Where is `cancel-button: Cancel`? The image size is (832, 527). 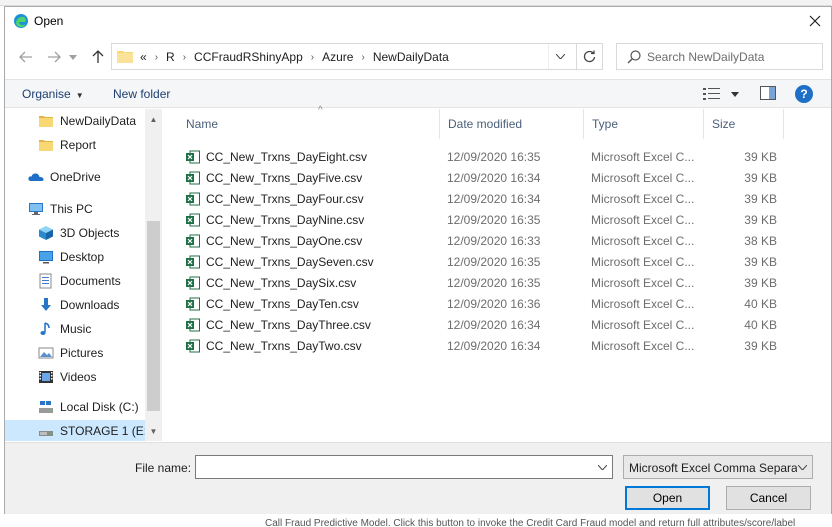
cancel-button: Cancel is located at coordinates (768, 498).